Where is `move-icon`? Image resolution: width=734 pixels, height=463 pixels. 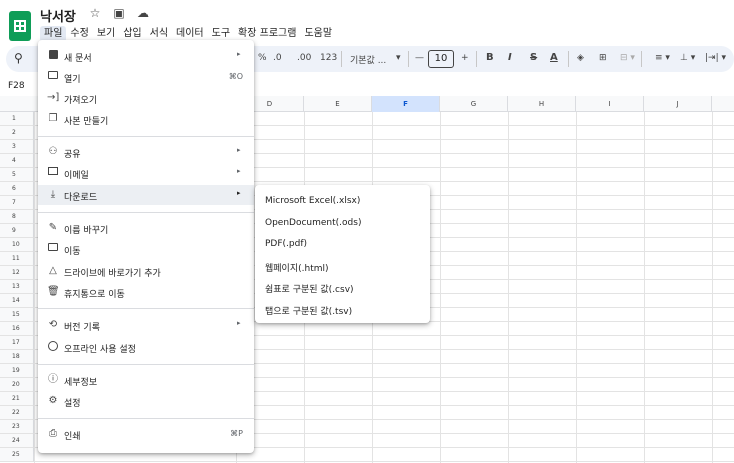 move-icon is located at coordinates (53, 249).